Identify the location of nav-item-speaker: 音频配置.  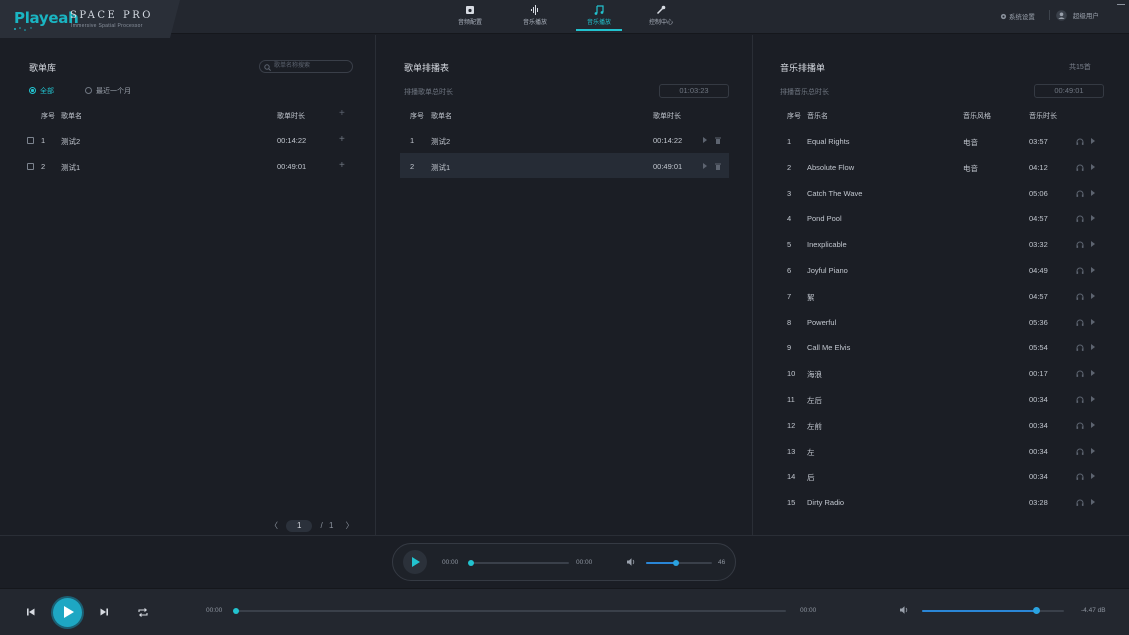
(470, 17).